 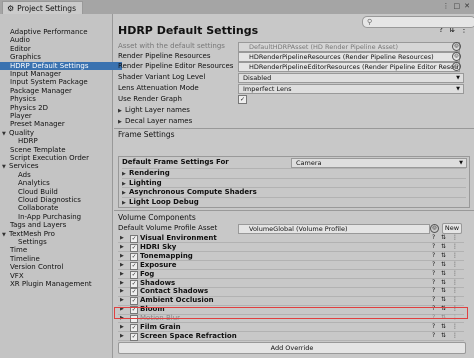 I want to click on sidebar-item: ▼ Quality, so click(x=57, y=133).